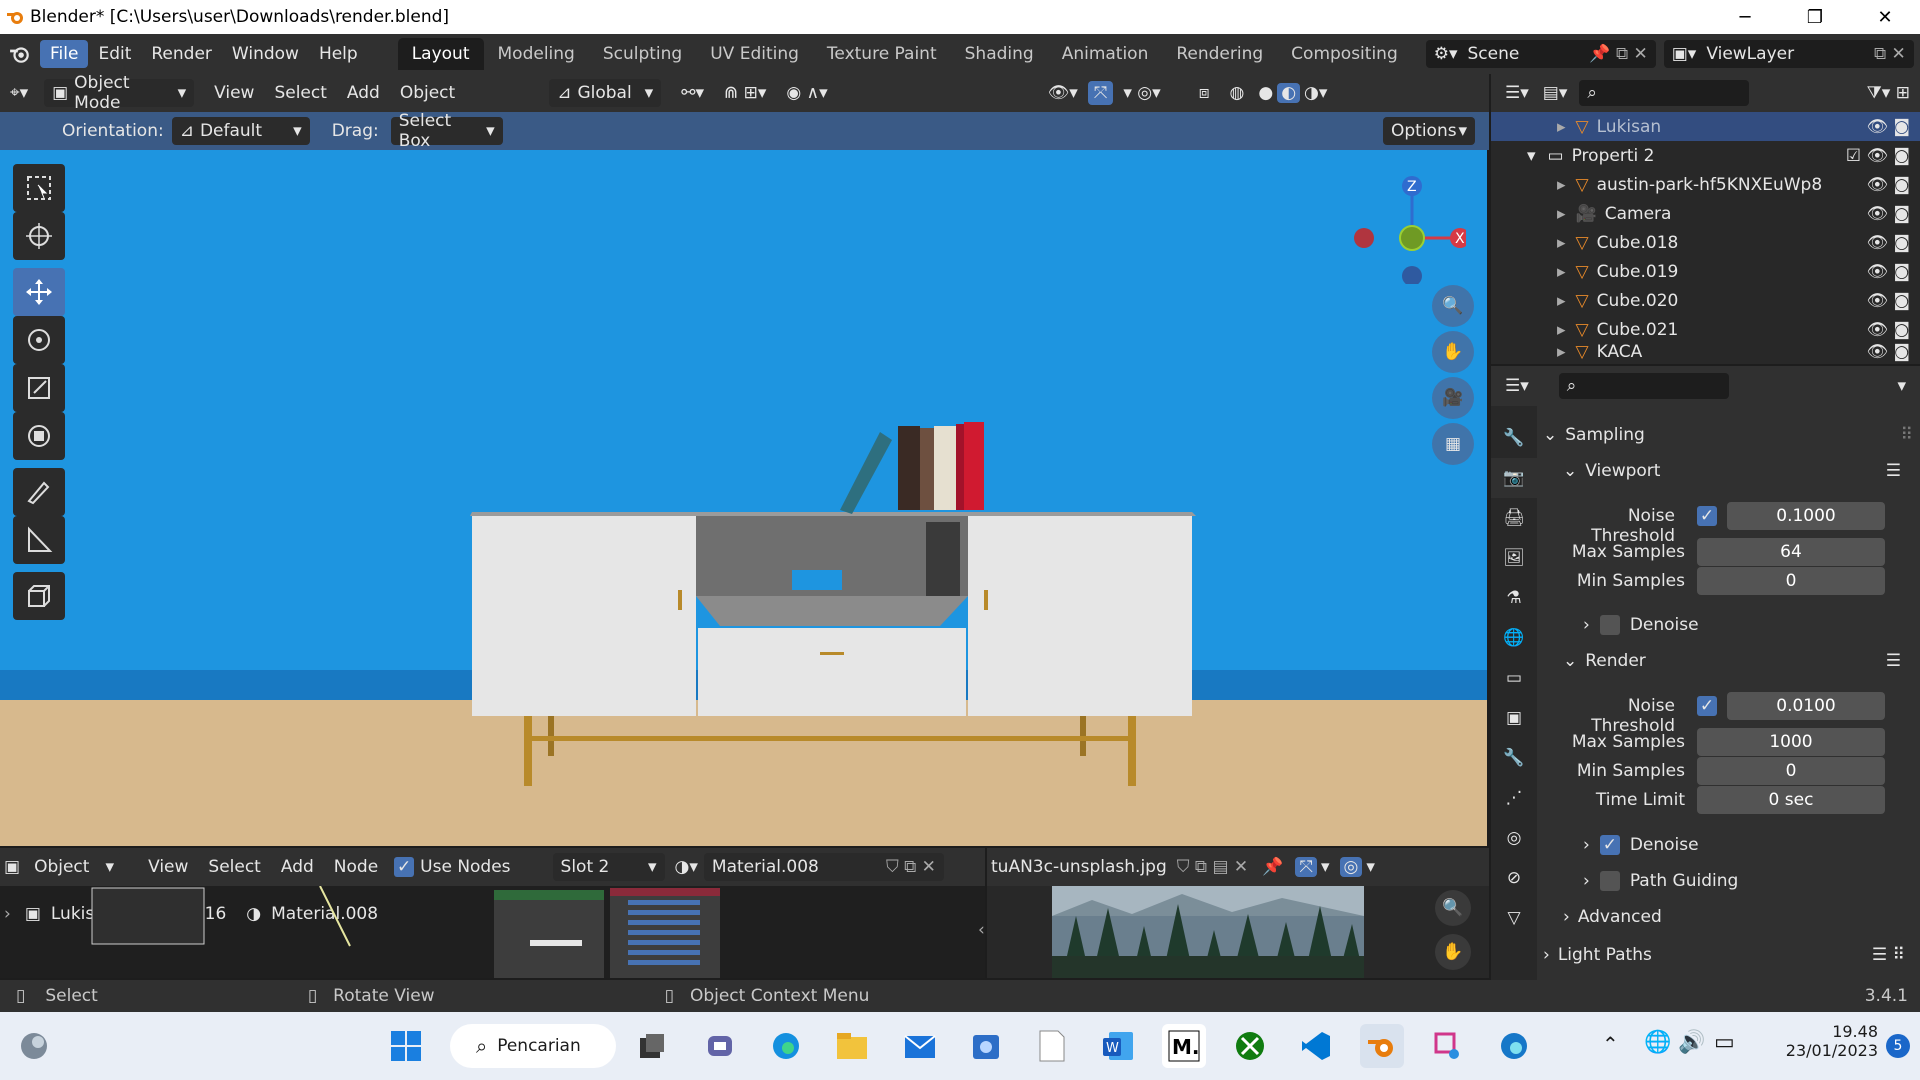 This screenshot has width=1920, height=1080. I want to click on tab-texture-paint: Texture Paint, so click(882, 54).